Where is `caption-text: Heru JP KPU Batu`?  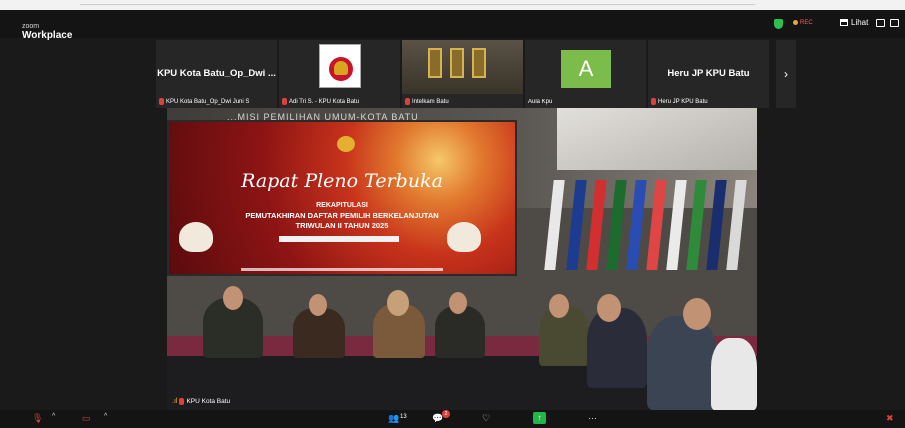
caption-text: Heru JP KPU Batu is located at coordinates (683, 101).